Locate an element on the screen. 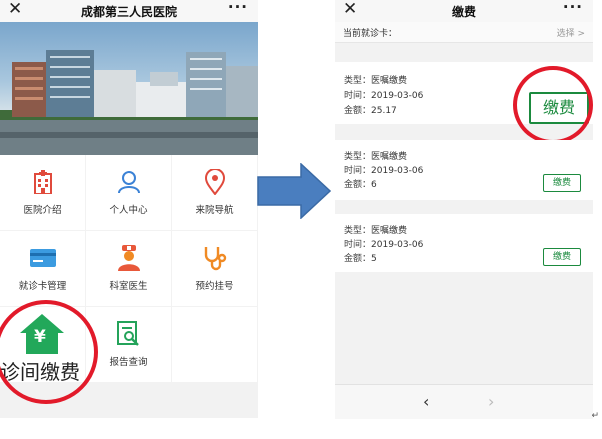  paragraph-mark: ↵ is located at coordinates (595, 416).